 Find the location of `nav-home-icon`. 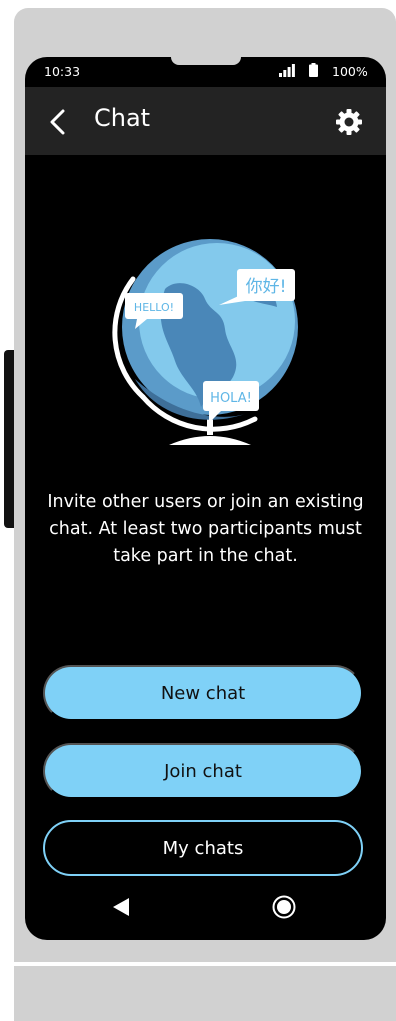

nav-home-icon is located at coordinates (284, 907).